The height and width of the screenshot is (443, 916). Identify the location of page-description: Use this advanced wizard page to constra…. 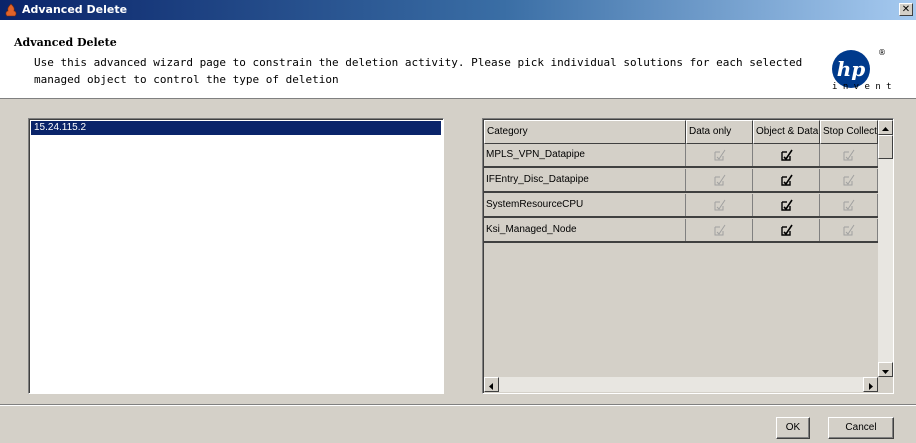
(418, 71).